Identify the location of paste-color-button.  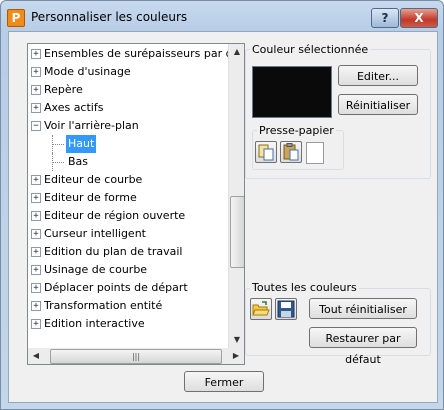
(291, 152).